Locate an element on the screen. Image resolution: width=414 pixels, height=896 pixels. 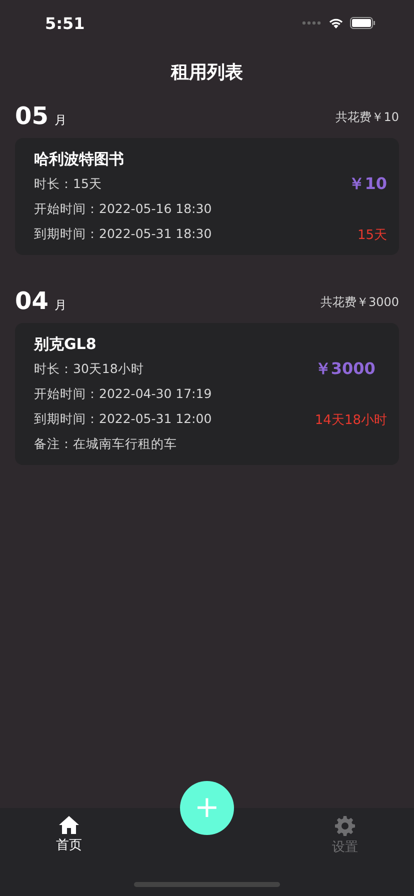
remaining-time: 15天 is located at coordinates (371, 235).